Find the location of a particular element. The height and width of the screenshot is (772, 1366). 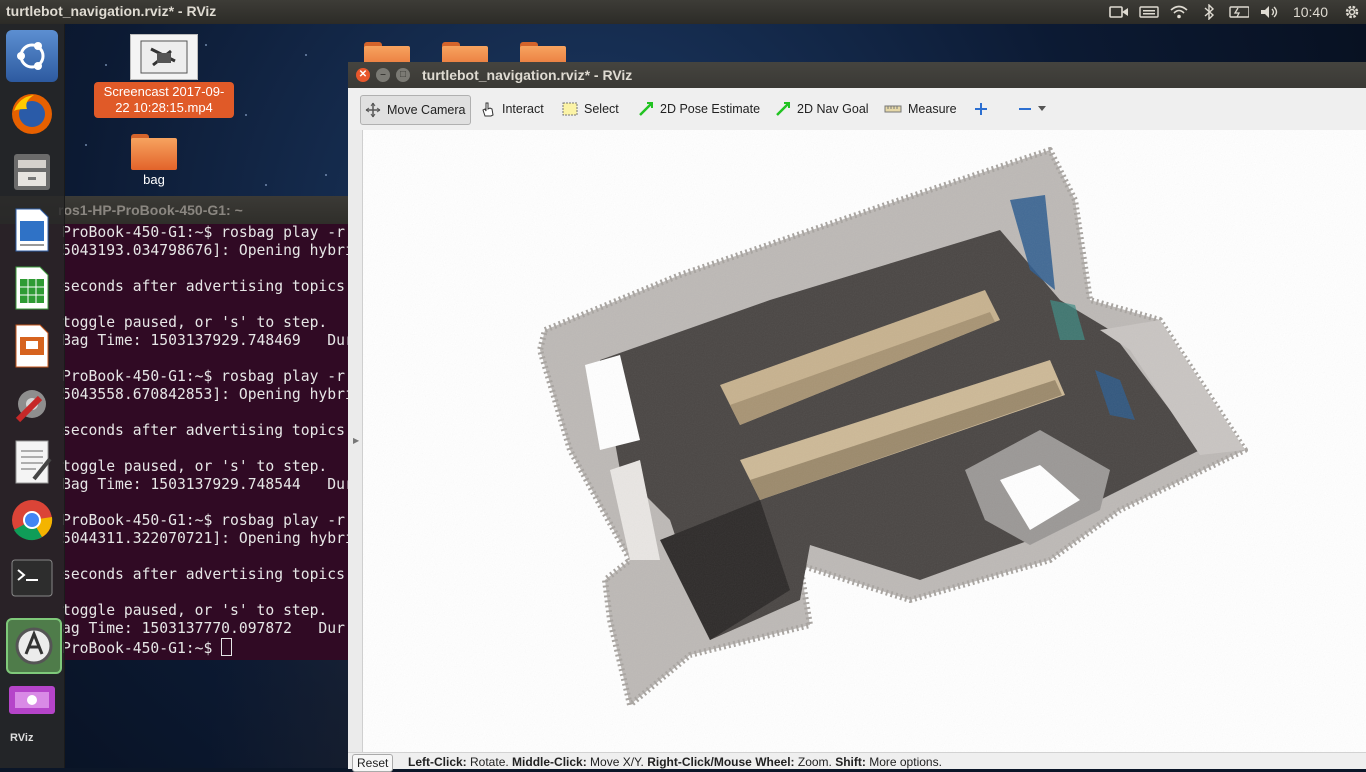

terminal-title: ros1-HP-ProBook-450-G1: ~ is located at coordinates (150, 210).